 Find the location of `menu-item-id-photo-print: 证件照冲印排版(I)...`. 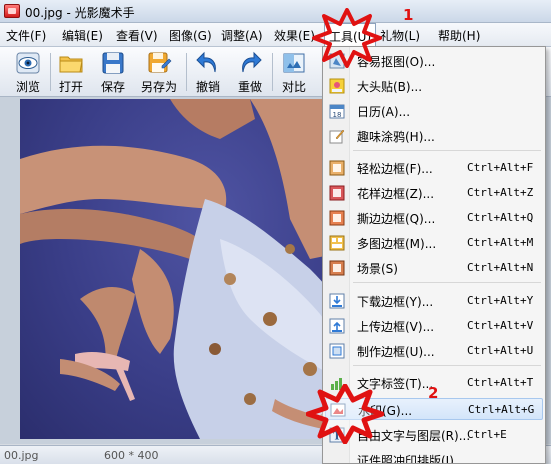

menu-item-id-photo-print: 证件照冲印排版(I)... is located at coordinates (434, 456).